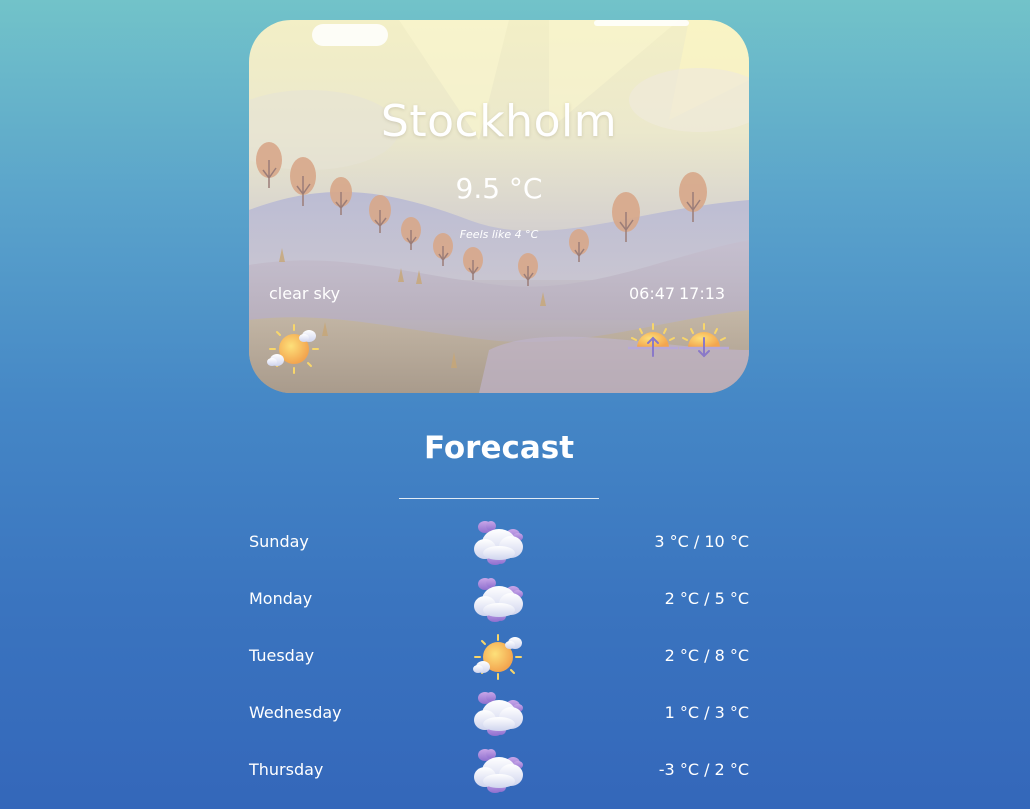 This screenshot has height=809, width=1030. Describe the element at coordinates (706, 598) in the screenshot. I see `forecast-temperature-range: 2 °C / 5 °C` at that location.